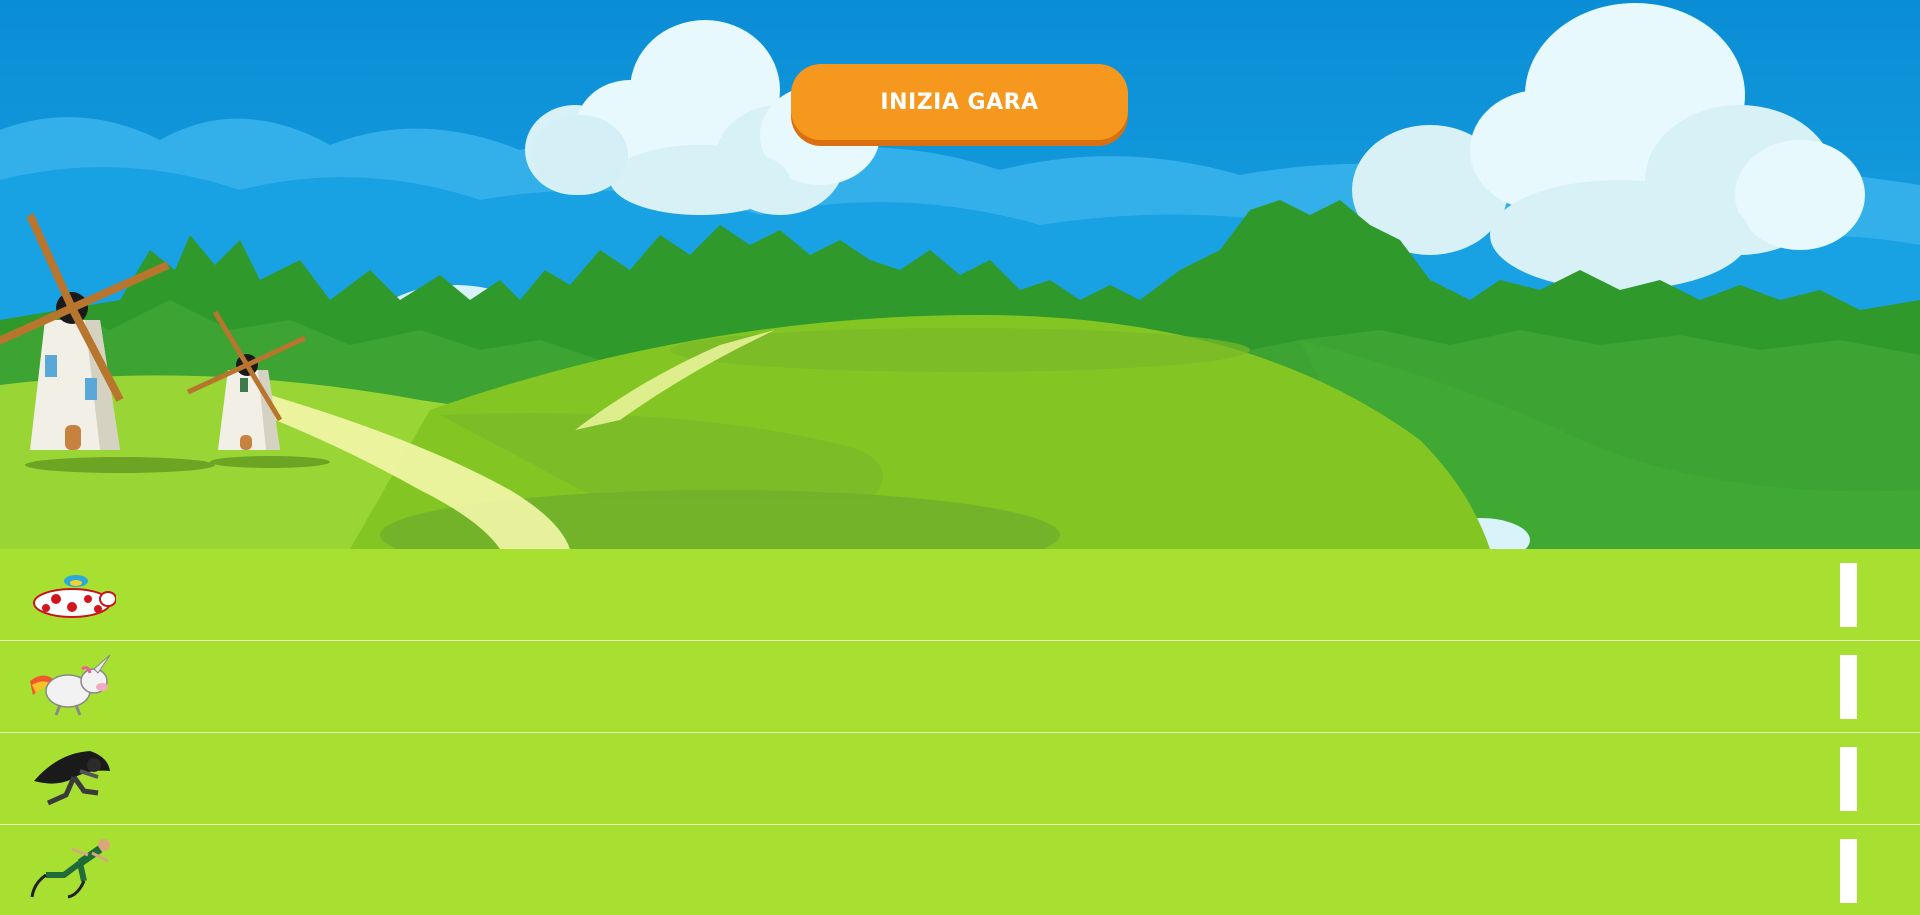 The image size is (1920, 915). I want to click on spotted-cow-icon, so click(72, 596).